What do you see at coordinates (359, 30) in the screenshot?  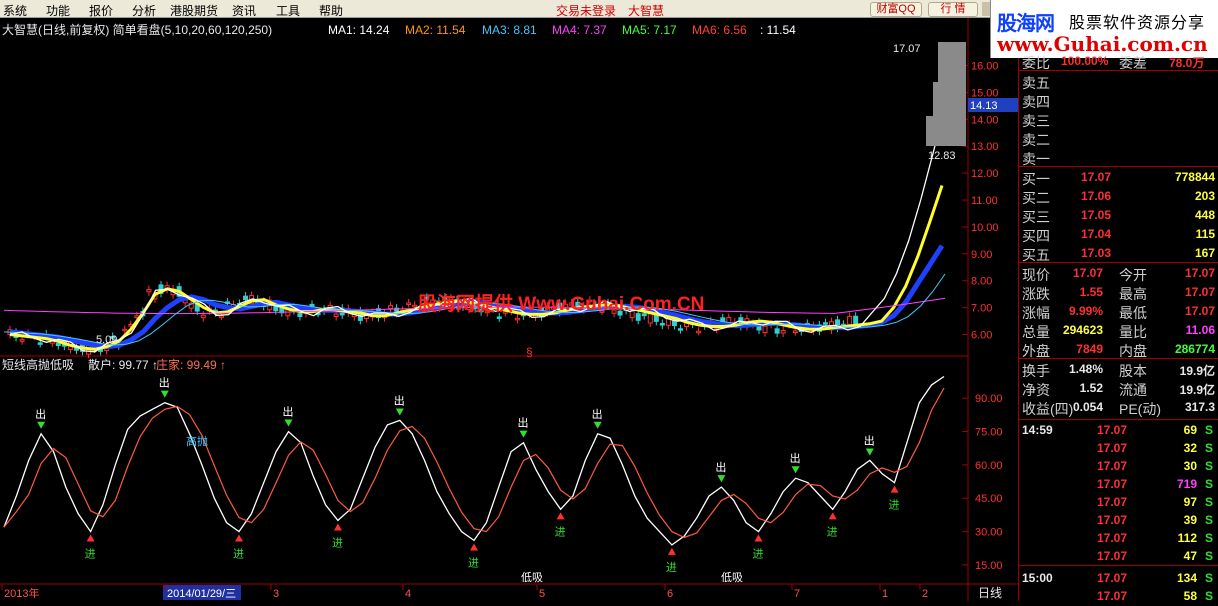 I see `ma1-label: MA1: 14.24` at bounding box center [359, 30].